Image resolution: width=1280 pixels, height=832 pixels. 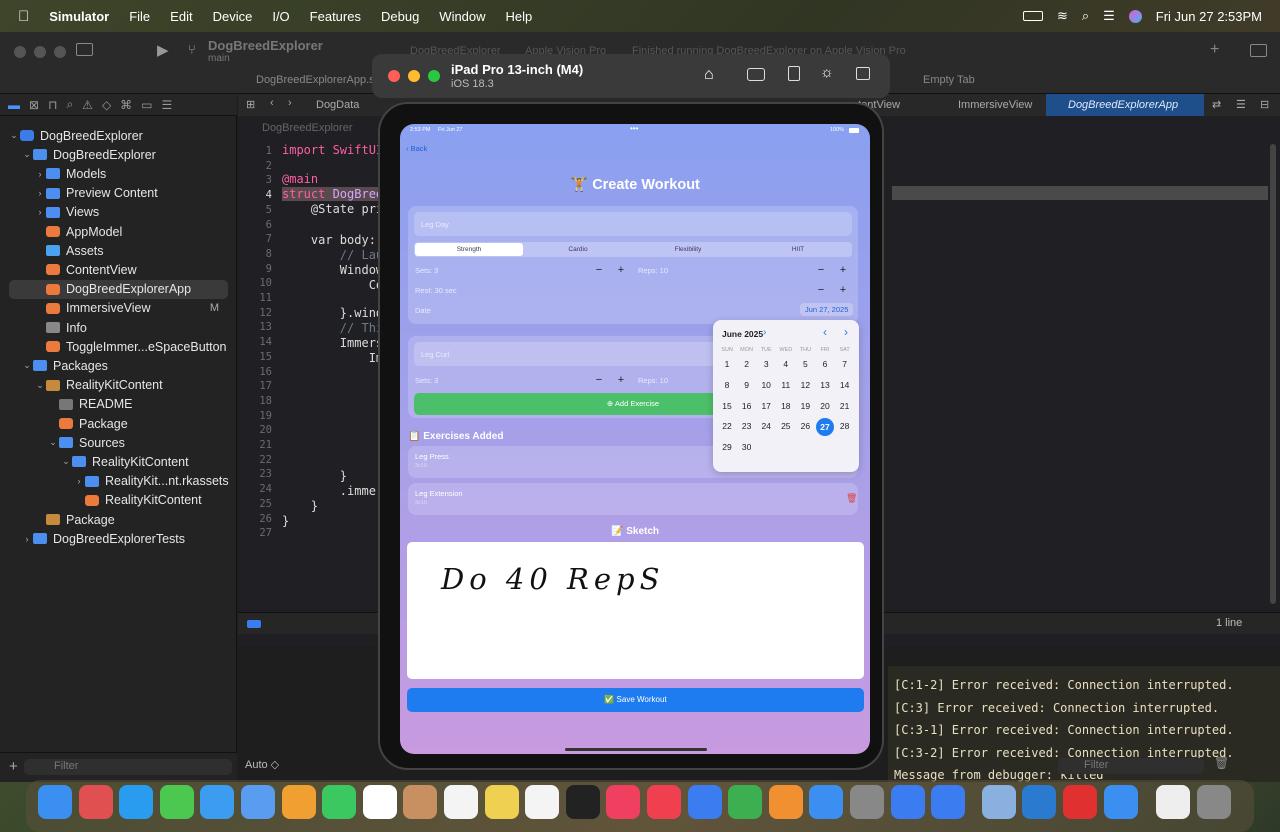 What do you see at coordinates (786, 385) in the screenshot?
I see `calendar-day: 11` at bounding box center [786, 385].